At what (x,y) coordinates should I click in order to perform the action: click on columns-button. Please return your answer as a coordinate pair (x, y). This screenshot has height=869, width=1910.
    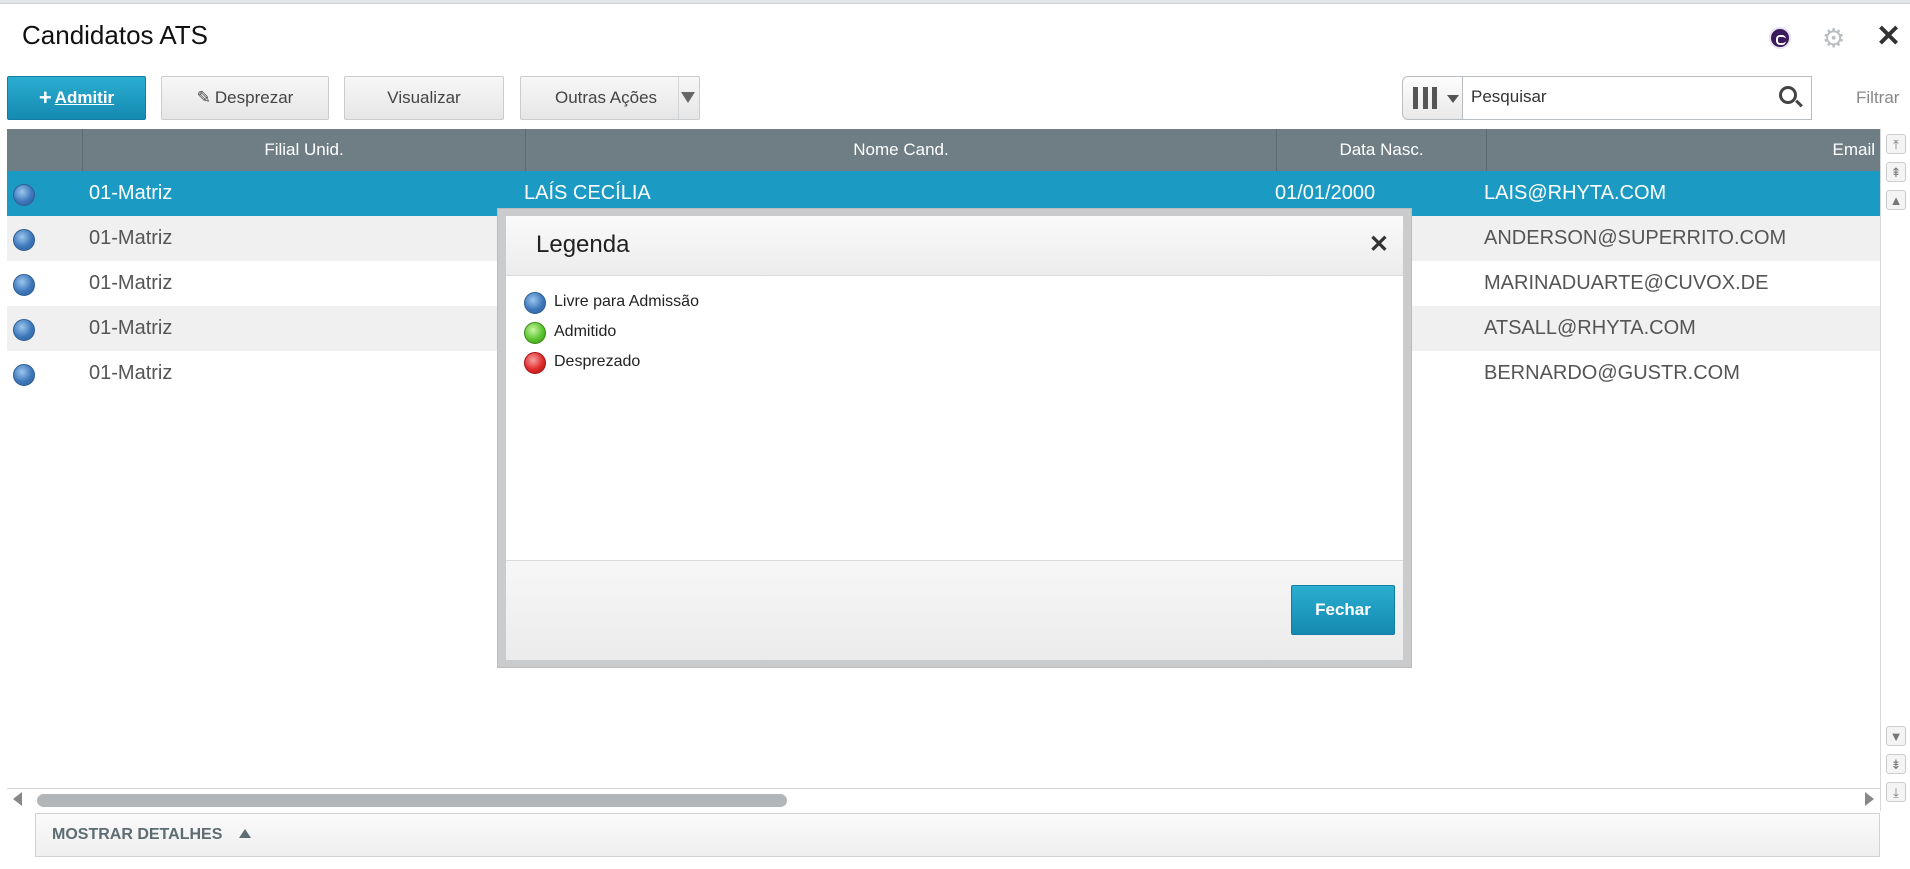
    Looking at the image, I should click on (1433, 98).